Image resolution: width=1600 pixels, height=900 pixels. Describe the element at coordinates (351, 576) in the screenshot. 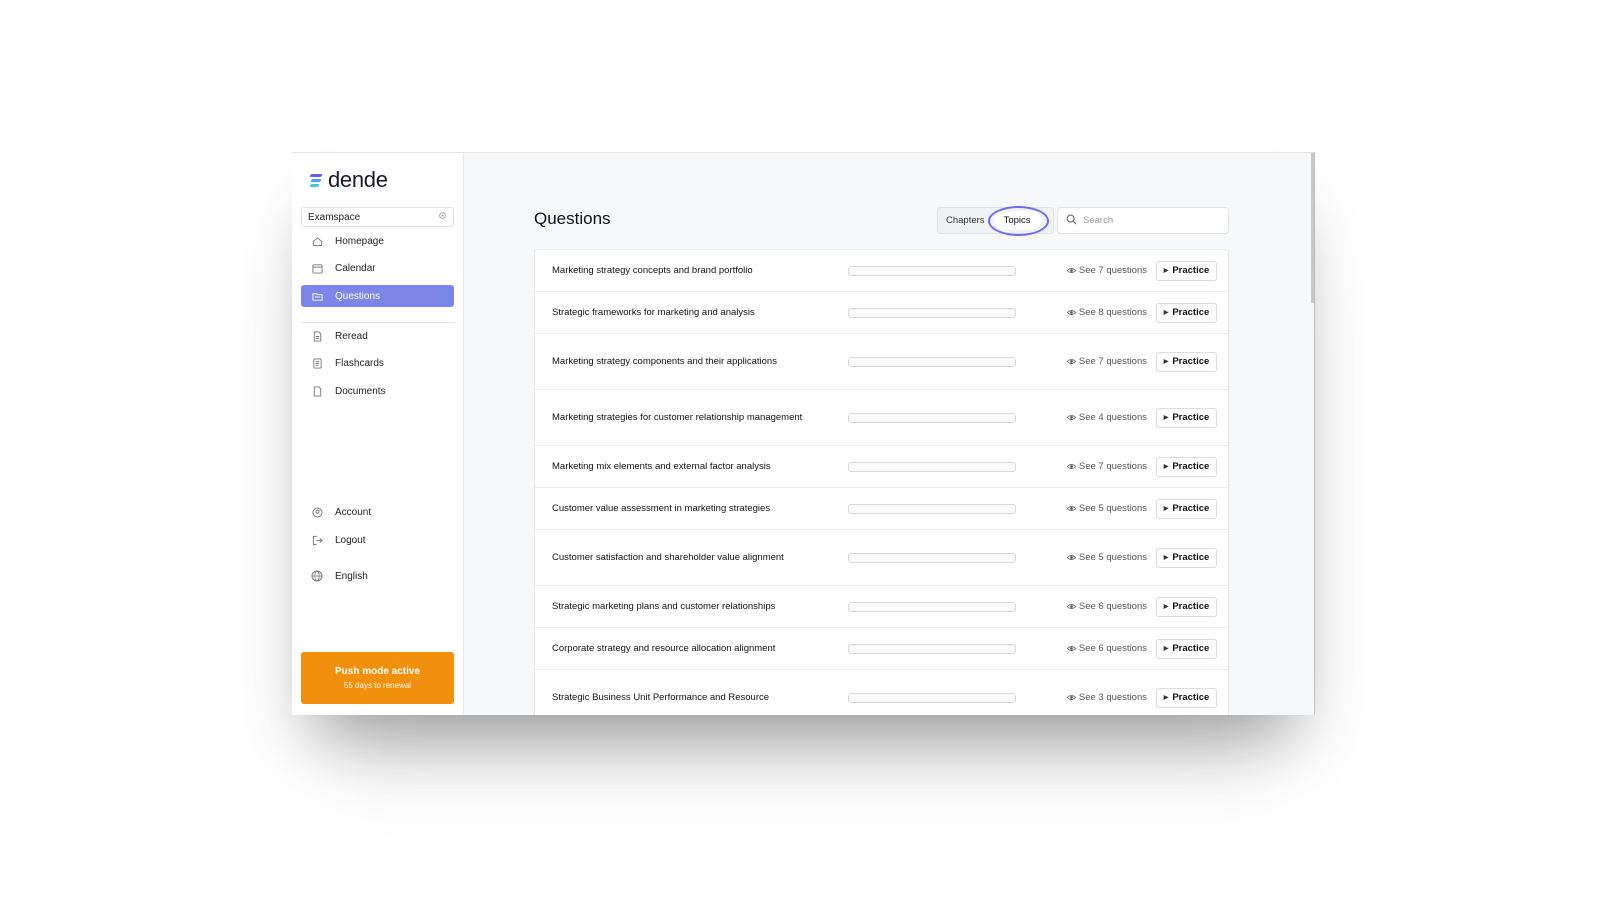

I see `sidebar-item-label: English` at that location.